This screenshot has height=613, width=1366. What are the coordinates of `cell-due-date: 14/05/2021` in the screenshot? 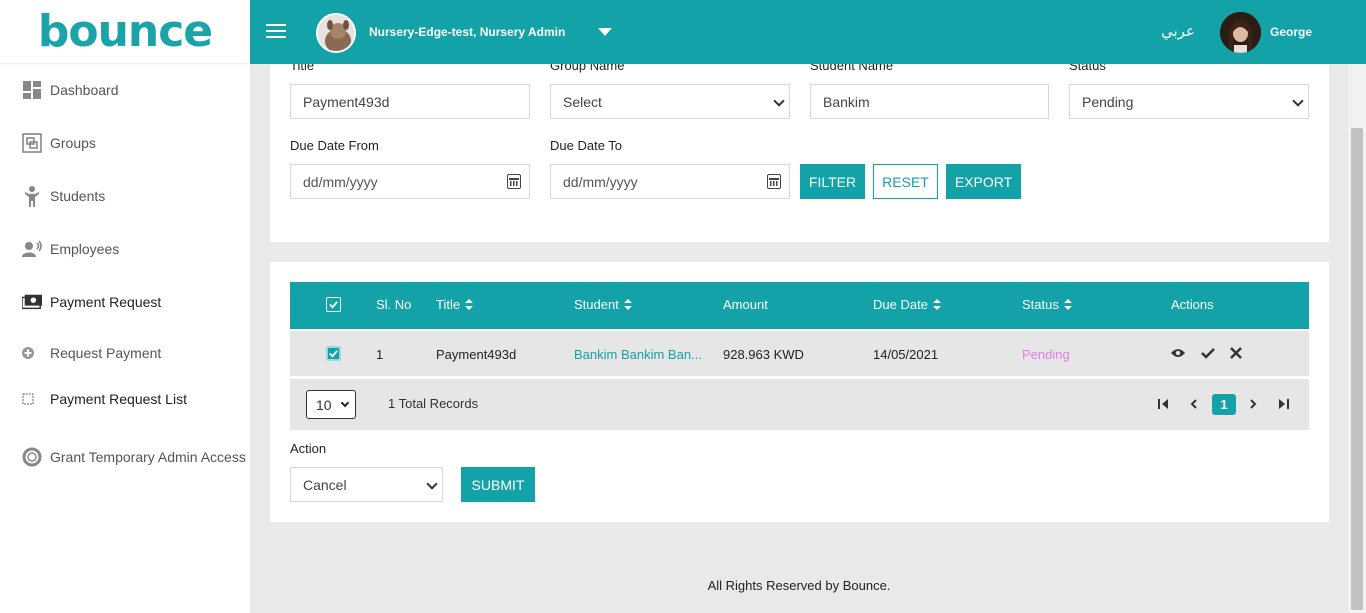 It's located at (906, 354).